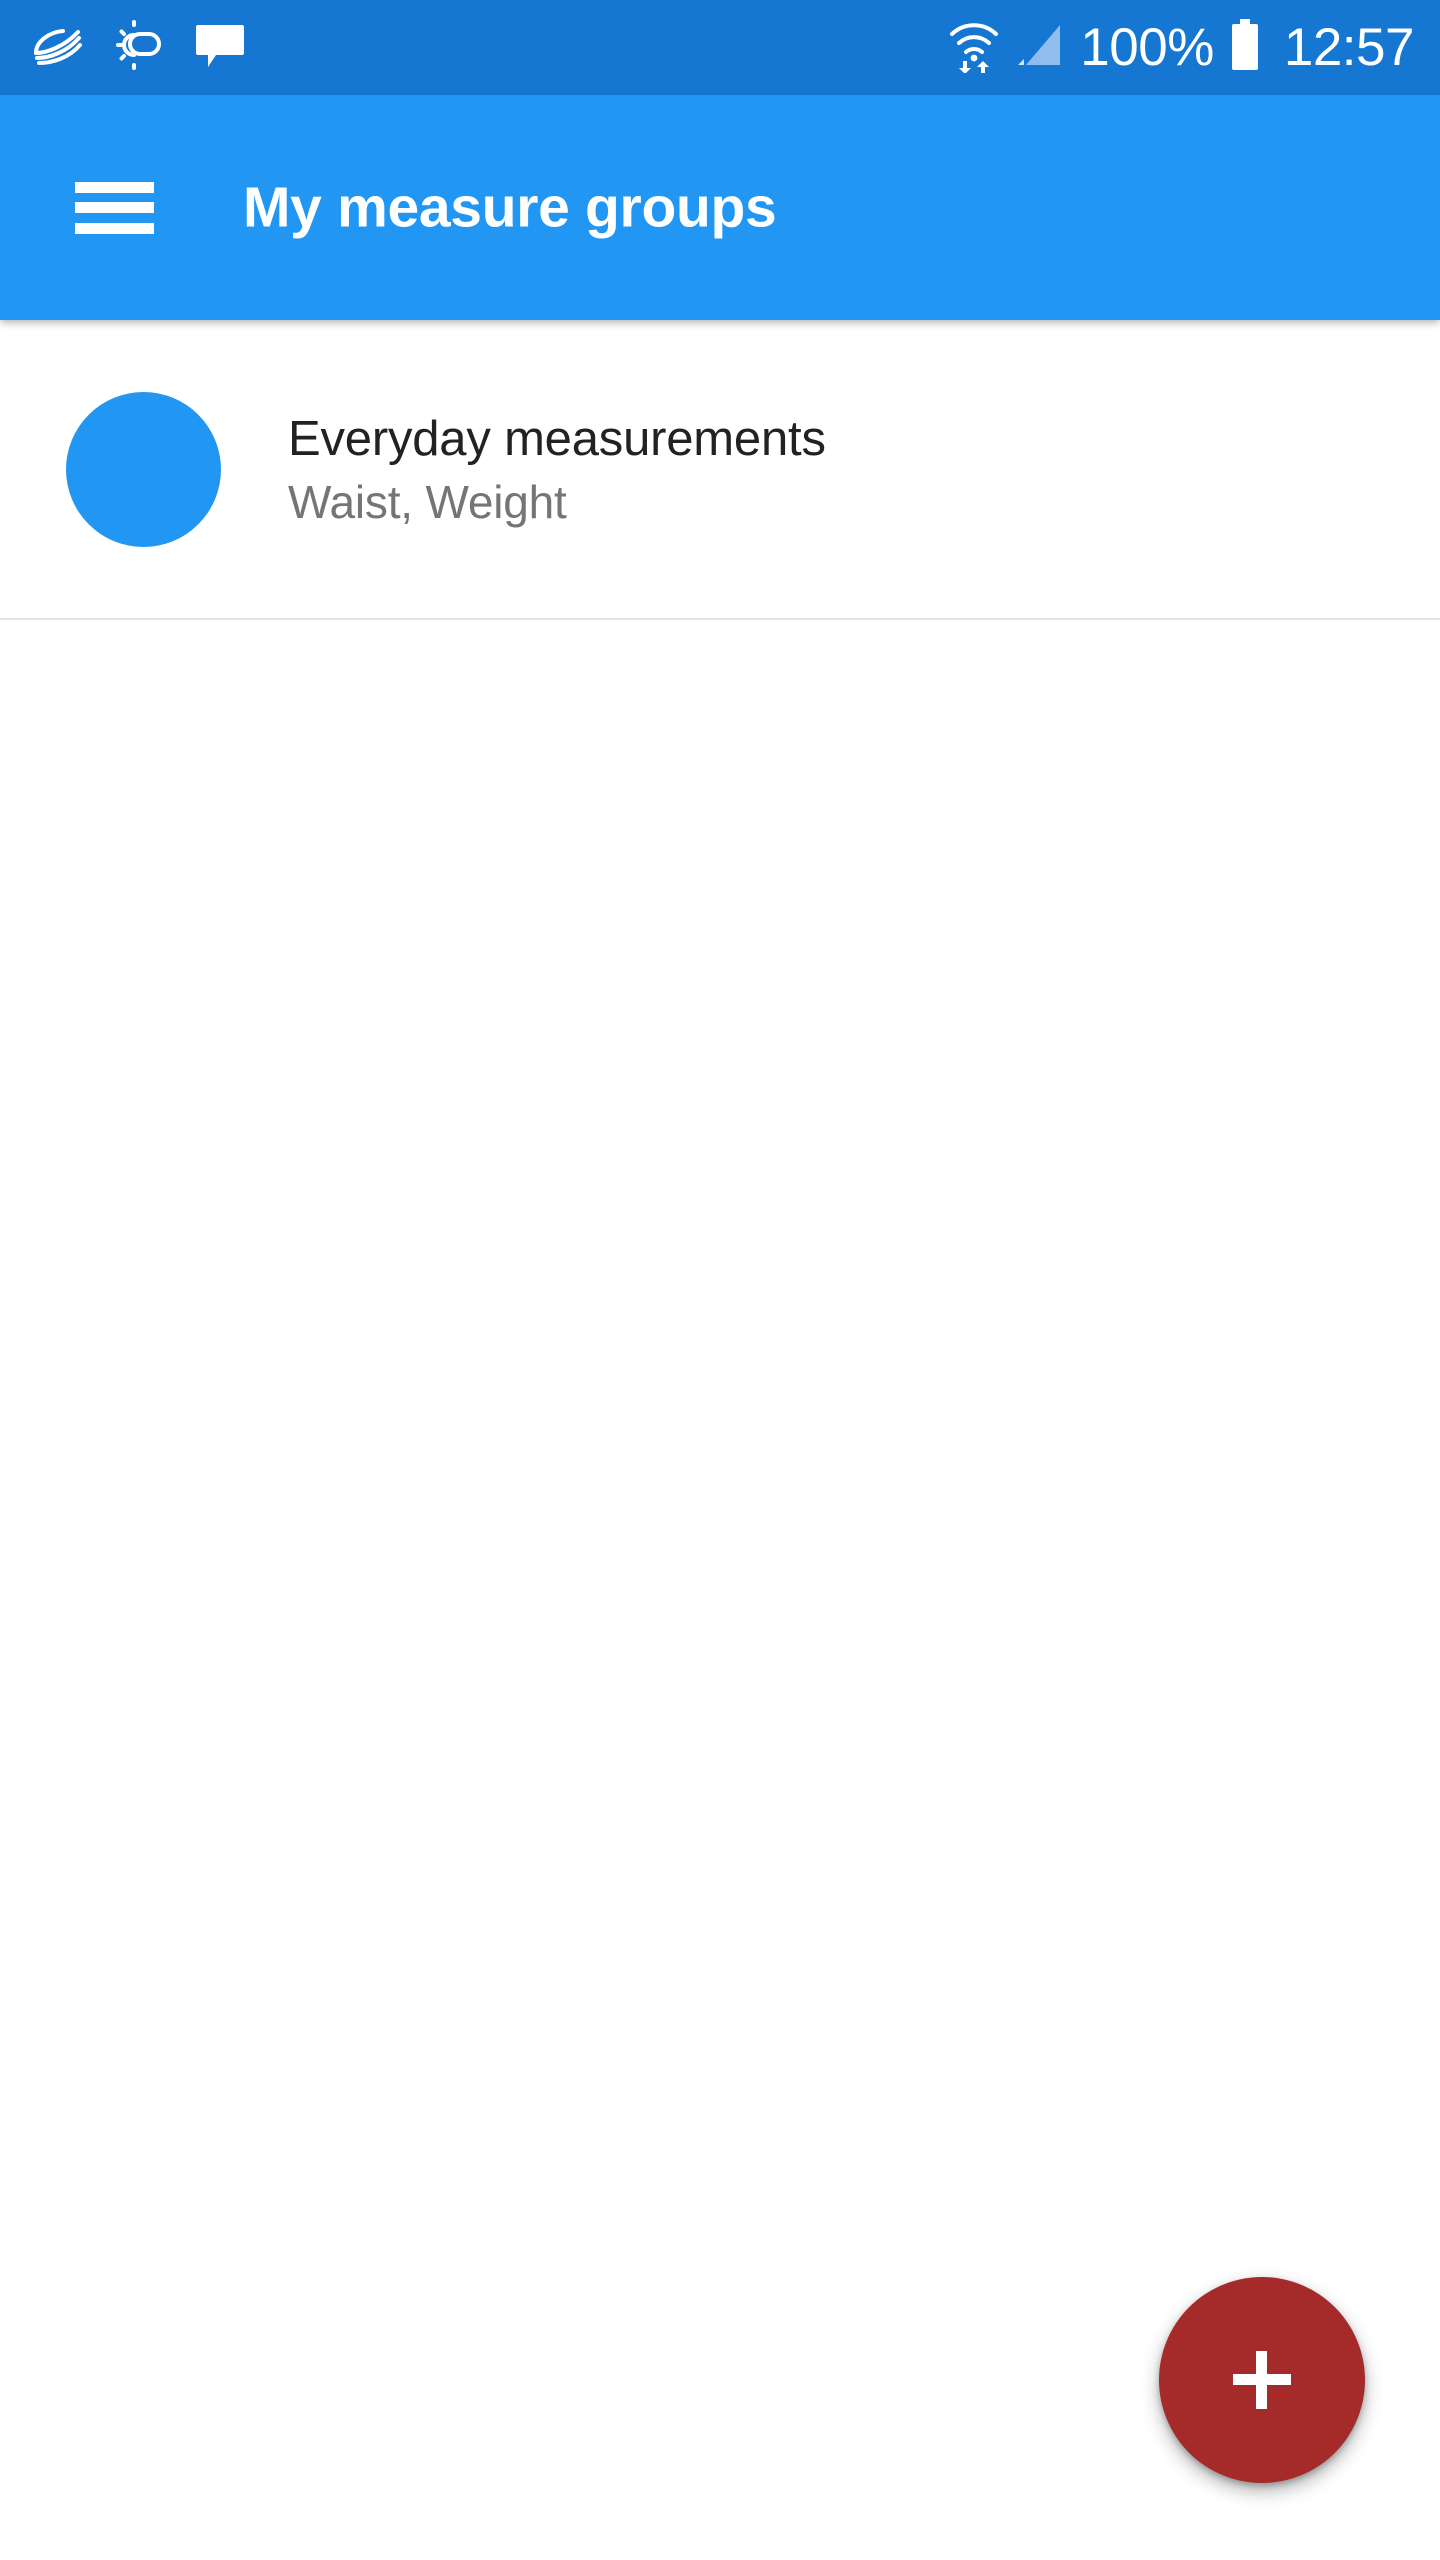 This screenshot has height=2560, width=1440. I want to click on add-measure-group-fab, so click(1262, 2380).